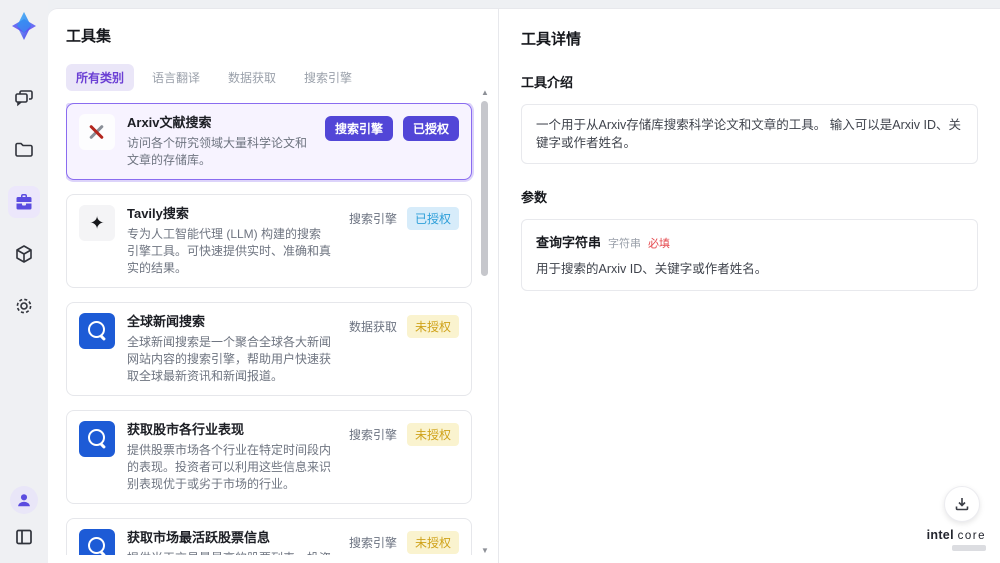 The width and height of the screenshot is (1000, 563). I want to click on tool-badges: 数据获取 未授权, so click(404, 325).